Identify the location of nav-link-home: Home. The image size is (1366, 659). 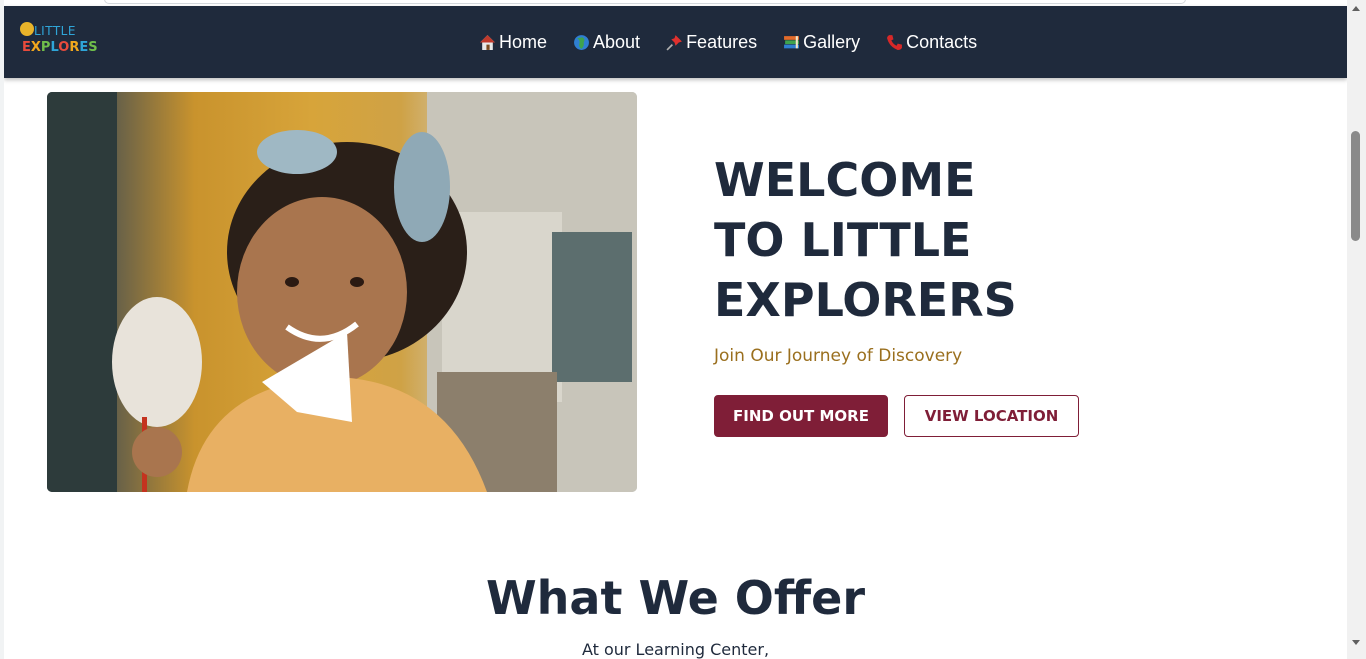
(513, 42).